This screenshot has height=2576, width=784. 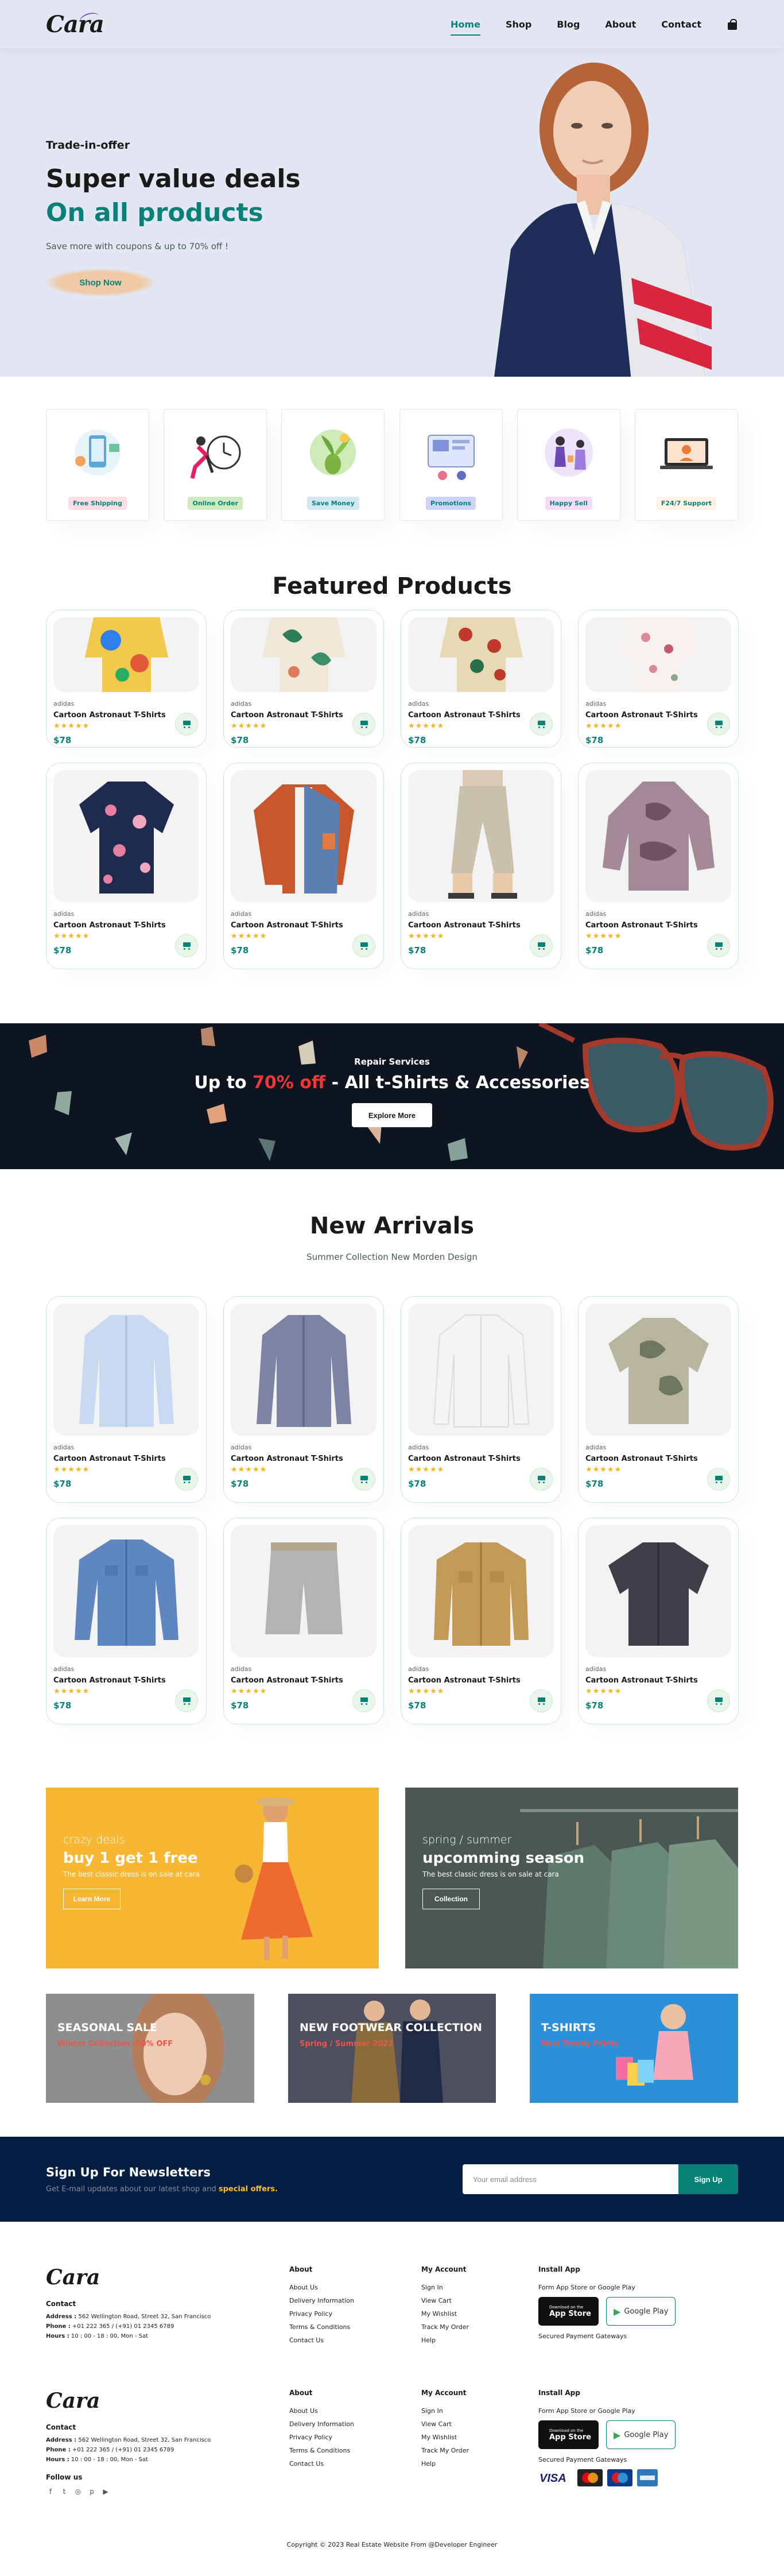 What do you see at coordinates (92, 1899) in the screenshot?
I see `learn-more-button: Learn More` at bounding box center [92, 1899].